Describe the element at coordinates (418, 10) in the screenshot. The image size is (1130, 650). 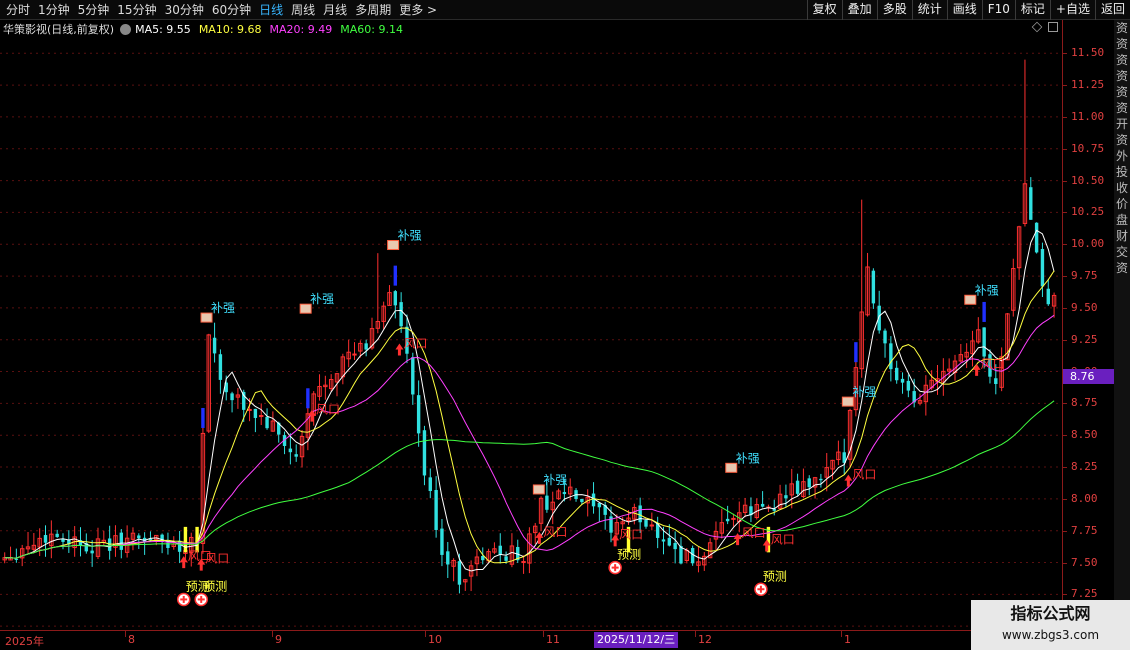
I see `period-tab: 更多 >` at that location.